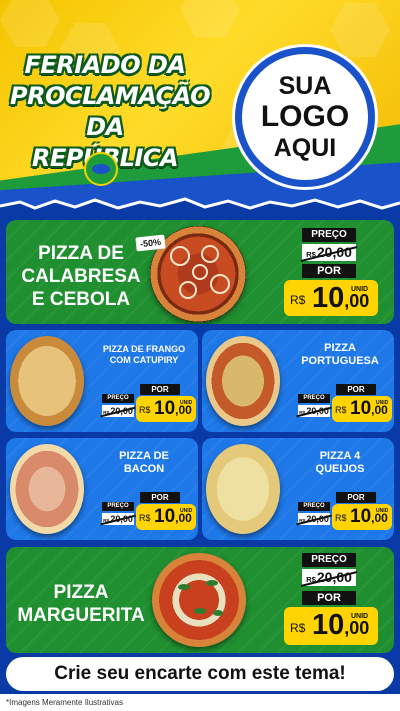  Describe the element at coordinates (105, 65) in the screenshot. I see `headline-line: FERIADO DA` at that location.